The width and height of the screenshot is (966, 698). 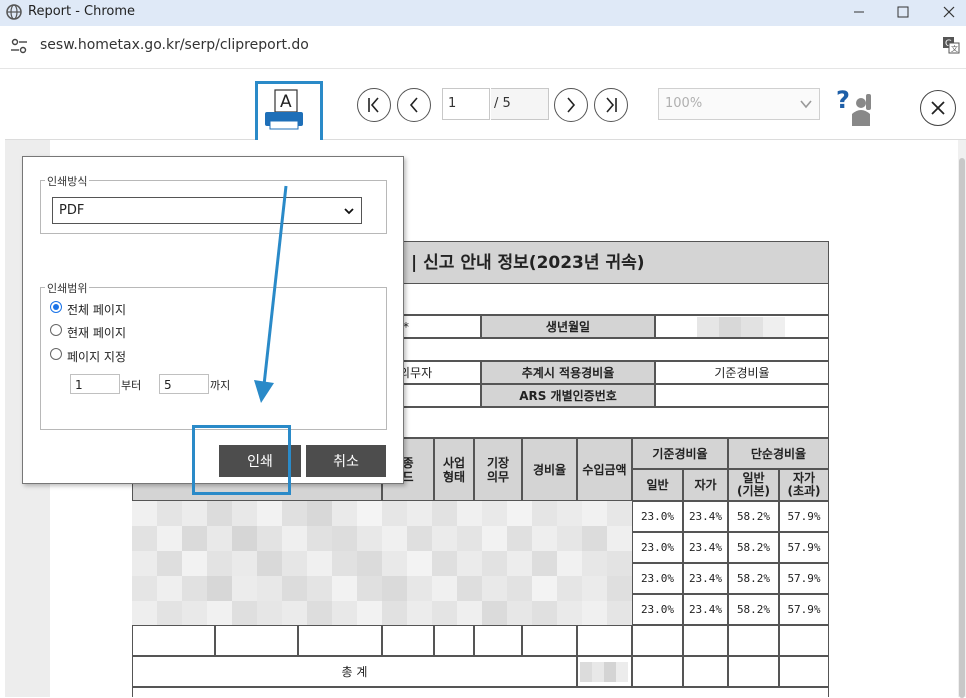 I want to click on scrollbar-thumb, so click(x=962, y=428).